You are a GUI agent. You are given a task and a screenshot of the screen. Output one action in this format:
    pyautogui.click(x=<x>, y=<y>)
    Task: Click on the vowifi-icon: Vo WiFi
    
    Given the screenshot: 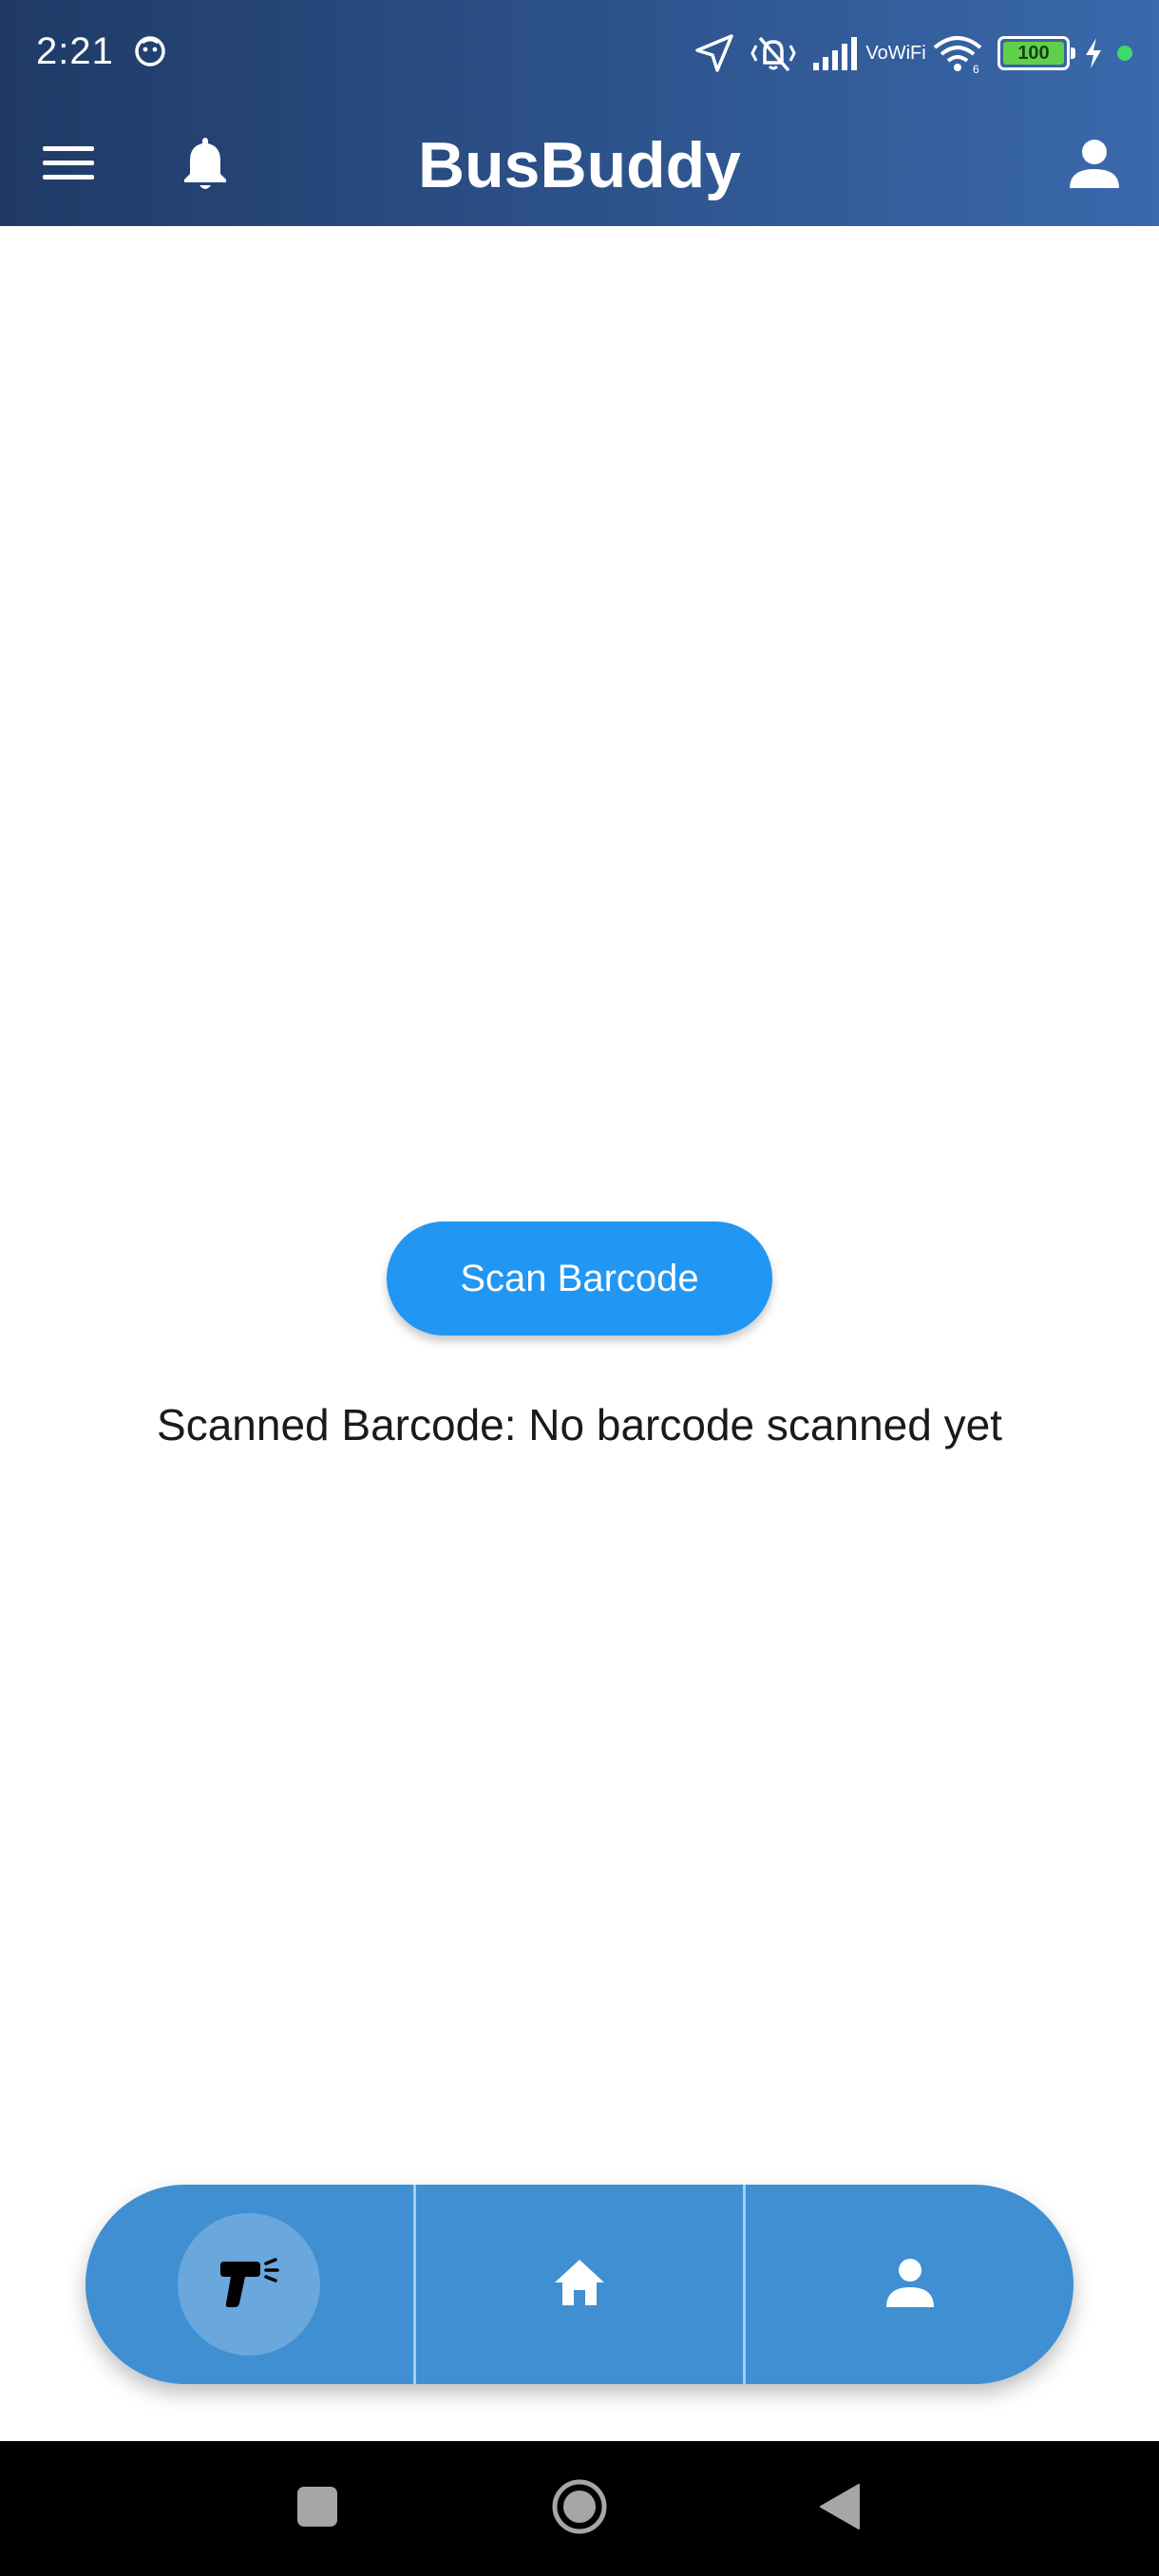 What is the action you would take?
    pyautogui.click(x=895, y=53)
    